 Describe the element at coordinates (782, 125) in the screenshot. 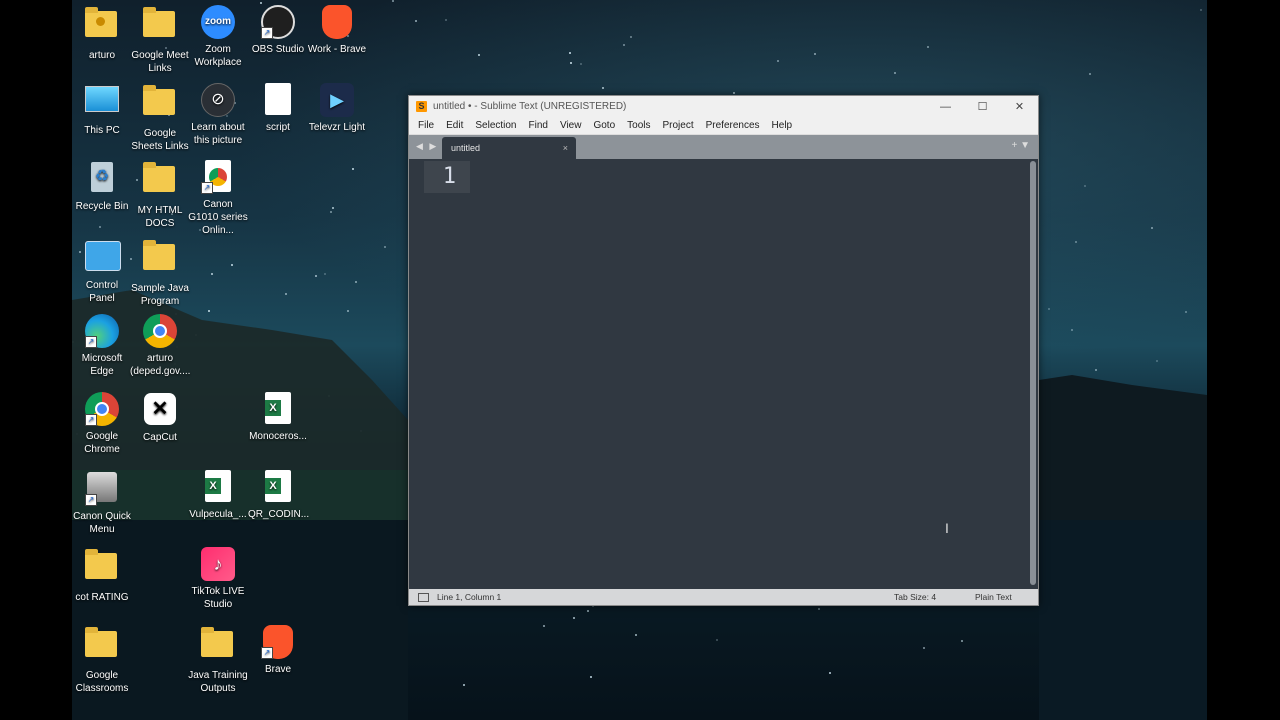

I see `menu-help: Help` at that location.